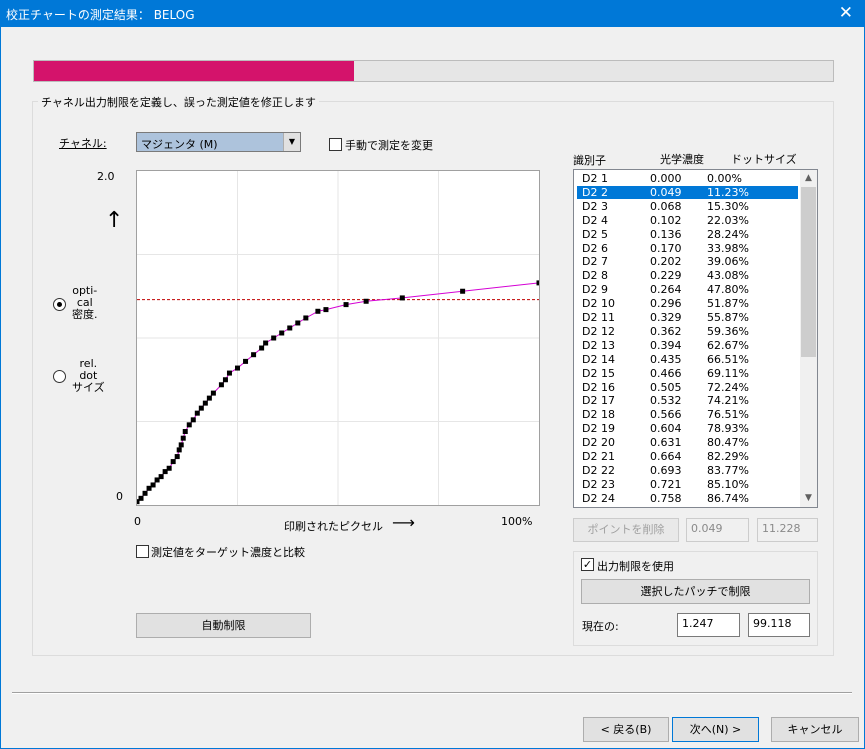 The width and height of the screenshot is (865, 749). What do you see at coordinates (666, 234) in the screenshot?
I see `row-density: 0.136` at bounding box center [666, 234].